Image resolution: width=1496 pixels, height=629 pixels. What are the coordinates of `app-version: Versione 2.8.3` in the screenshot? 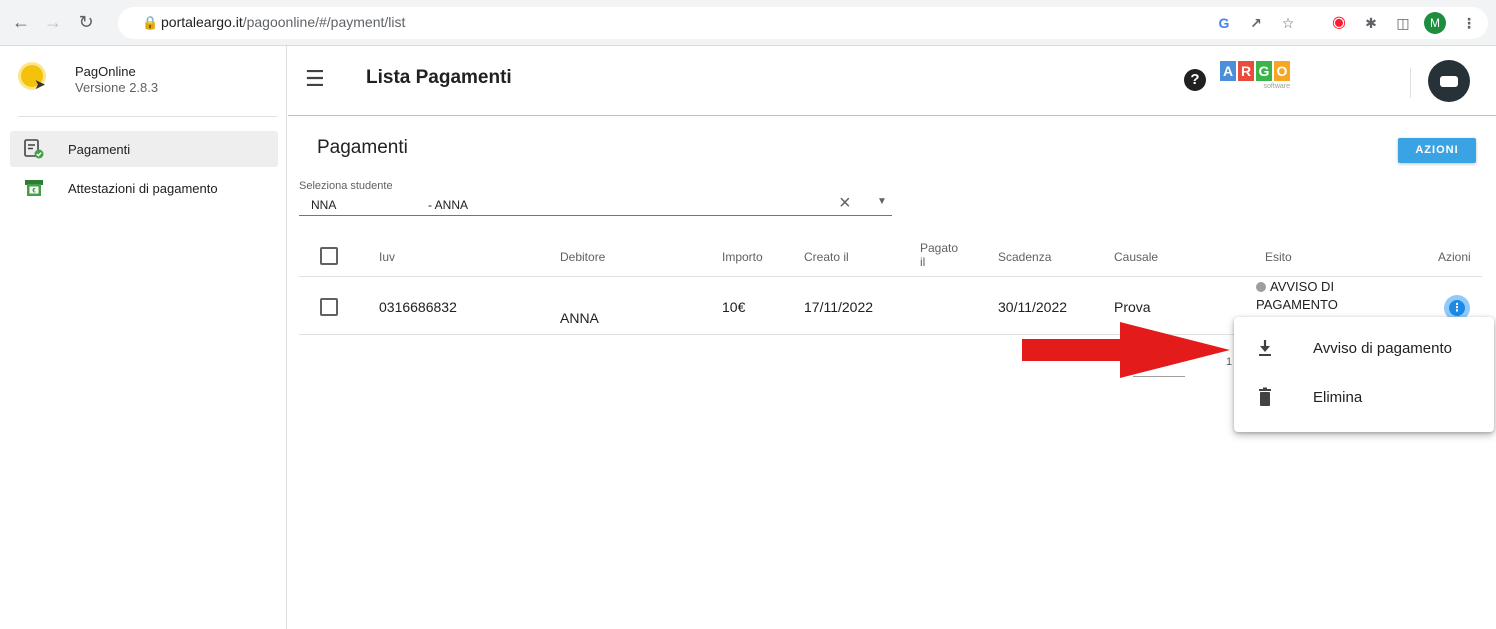 It's located at (117, 87).